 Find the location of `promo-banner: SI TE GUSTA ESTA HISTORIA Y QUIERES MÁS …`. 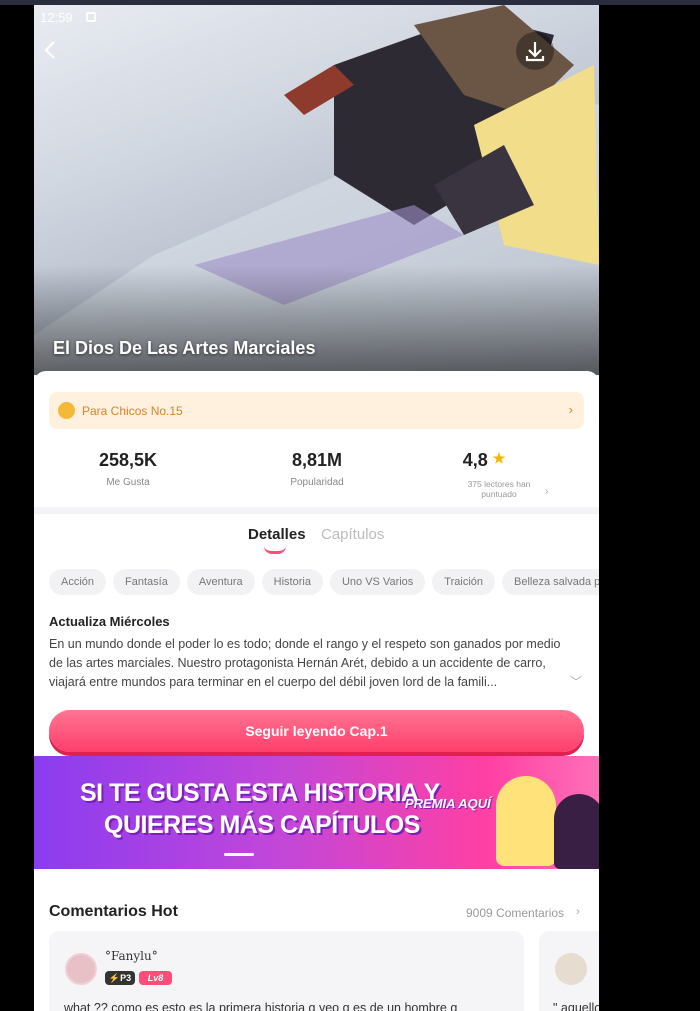

promo-banner: SI TE GUSTA ESTA HISTORIA Y QUIERES MÁS … is located at coordinates (316, 812).